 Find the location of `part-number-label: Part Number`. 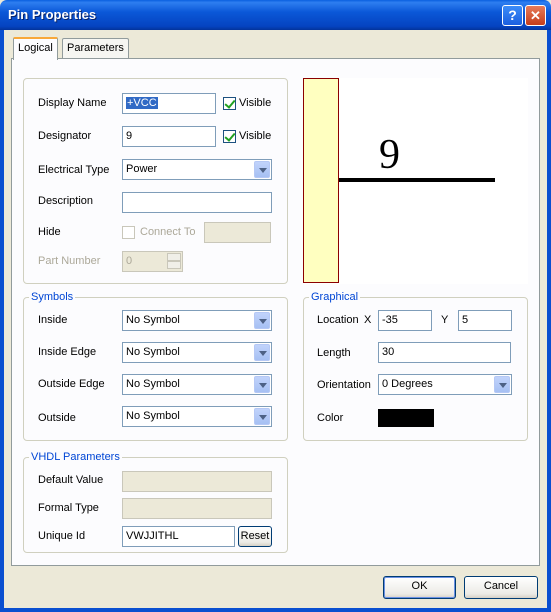

part-number-label: Part Number is located at coordinates (69, 261).